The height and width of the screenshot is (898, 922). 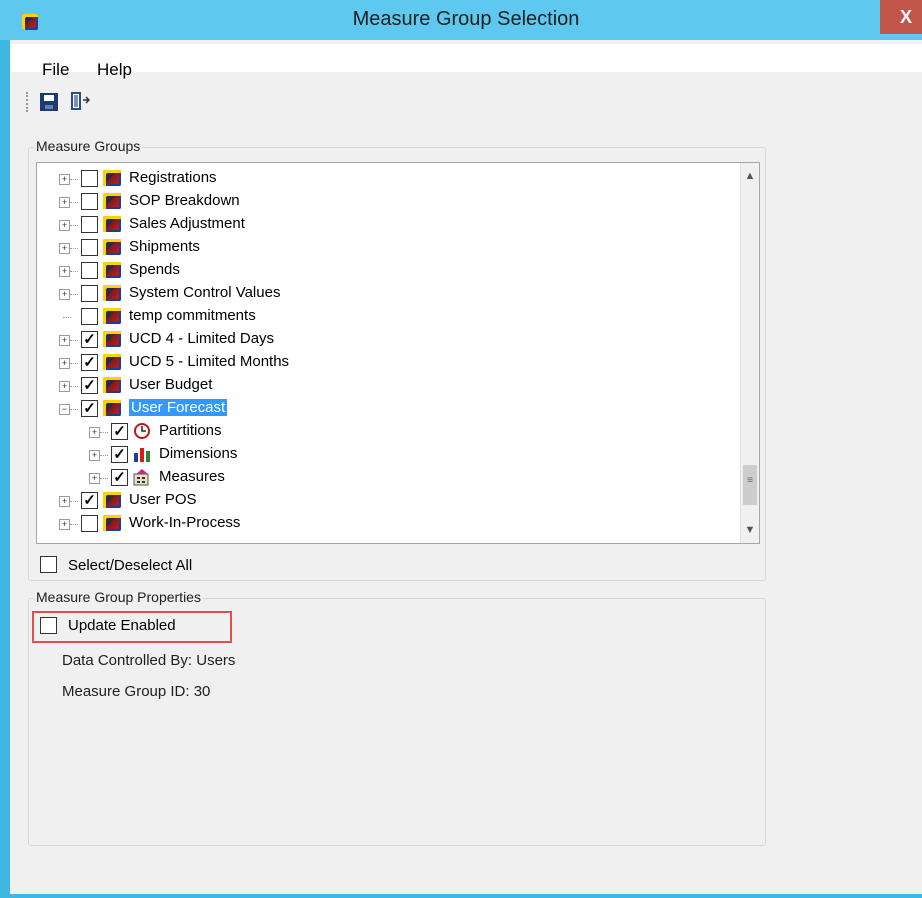 I want to click on bar-chart-icon, so click(x=142, y=453).